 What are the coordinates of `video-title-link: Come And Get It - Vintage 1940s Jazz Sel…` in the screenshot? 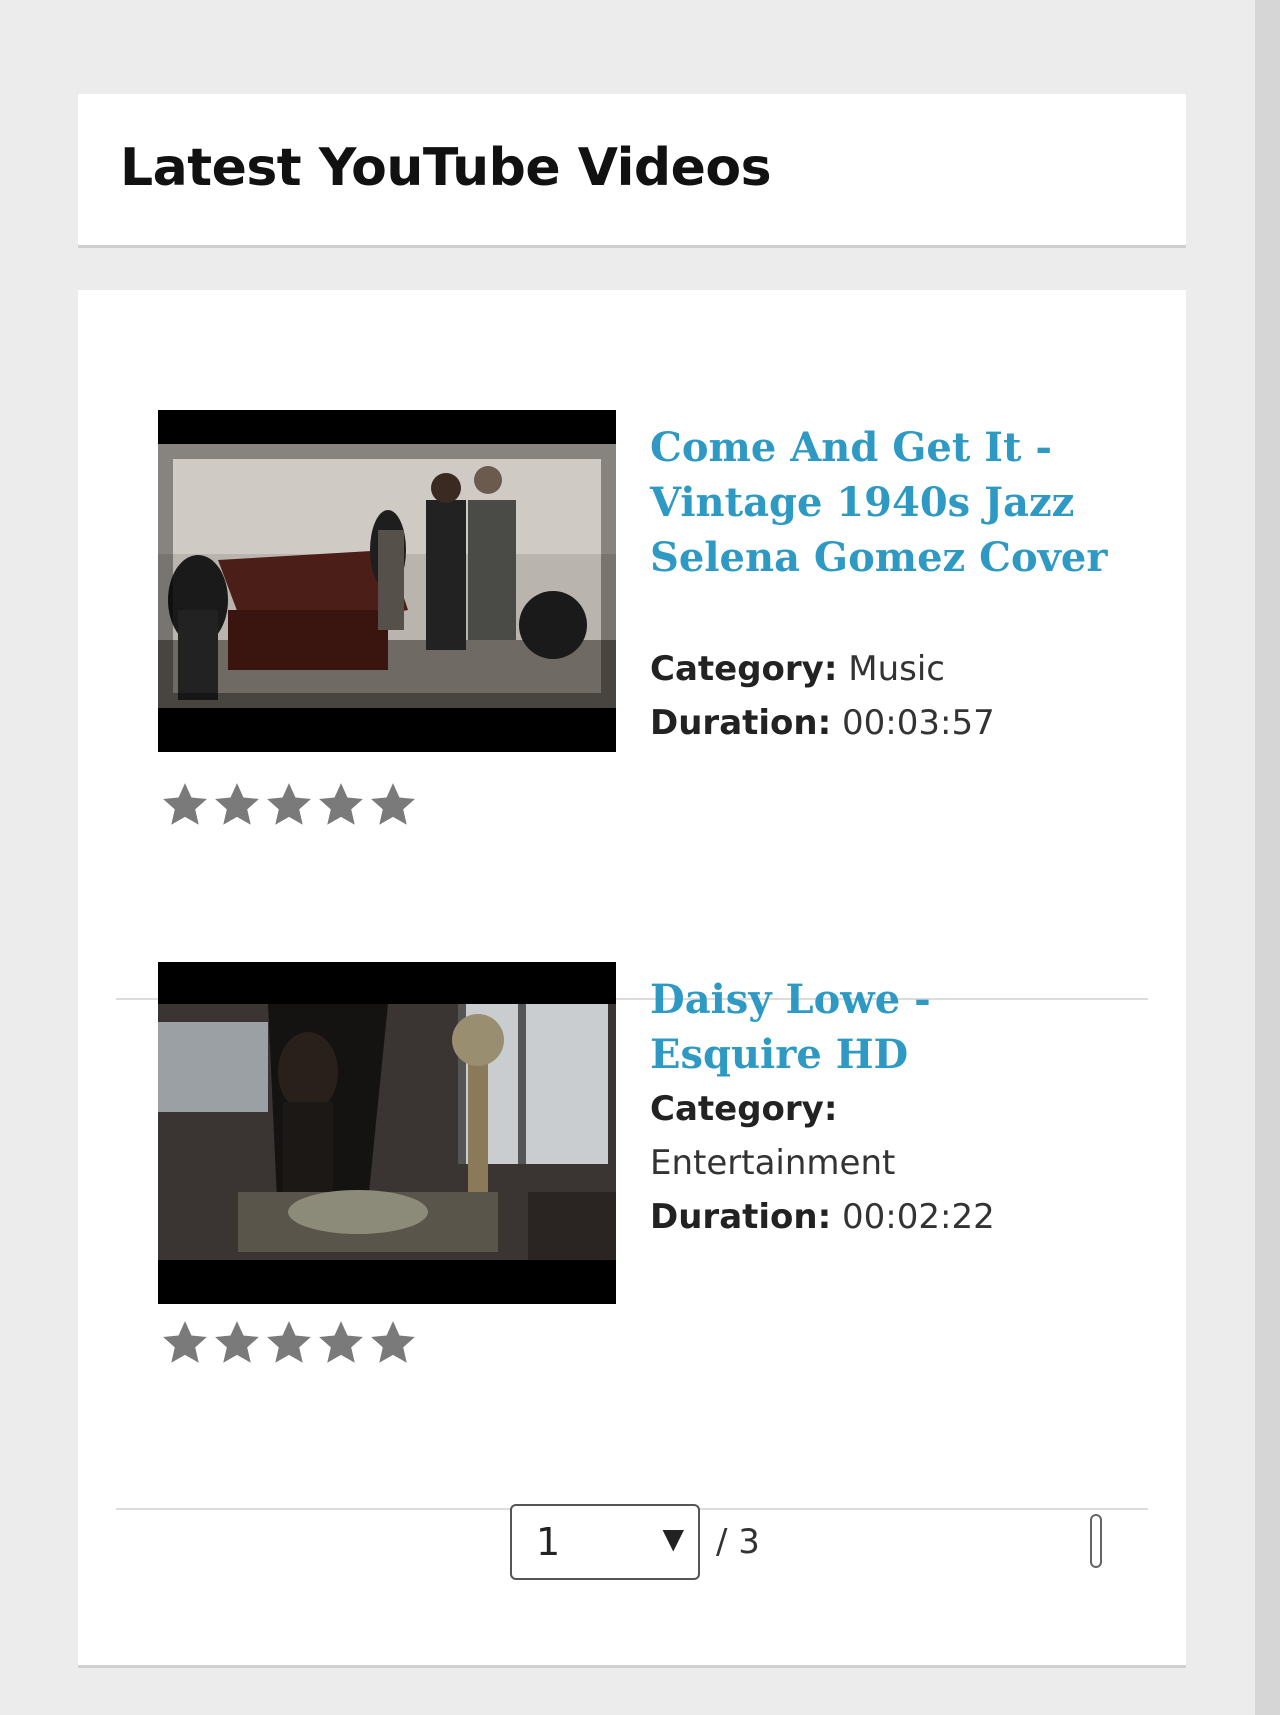 It's located at (880, 502).